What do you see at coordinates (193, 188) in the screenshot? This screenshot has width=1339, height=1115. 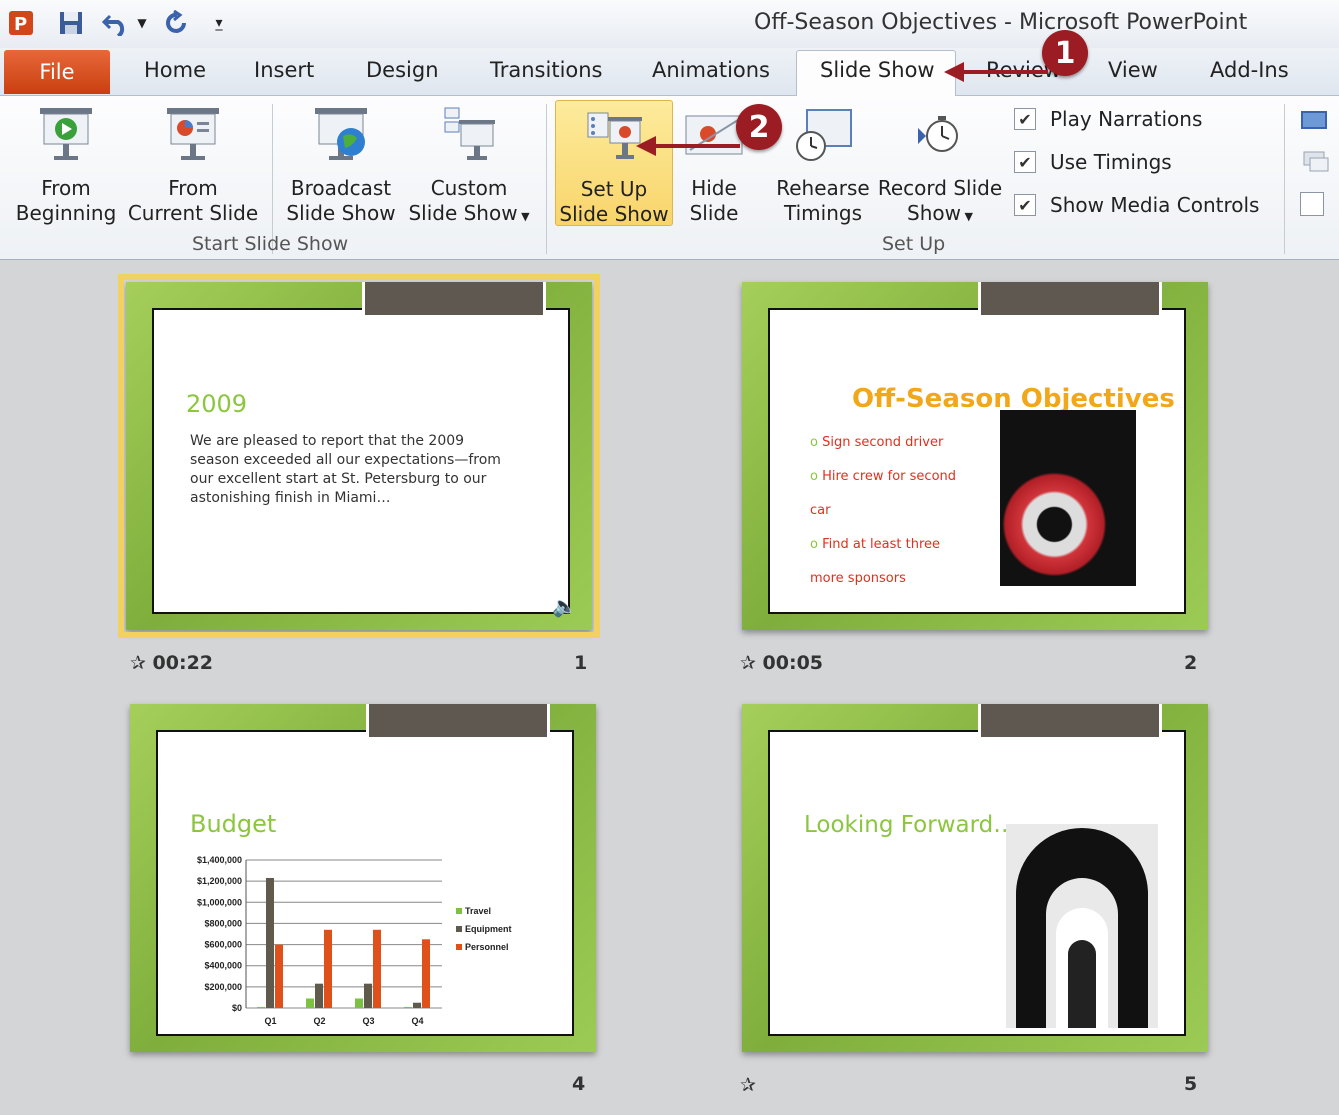 I see `from-current-label-1: From` at bounding box center [193, 188].